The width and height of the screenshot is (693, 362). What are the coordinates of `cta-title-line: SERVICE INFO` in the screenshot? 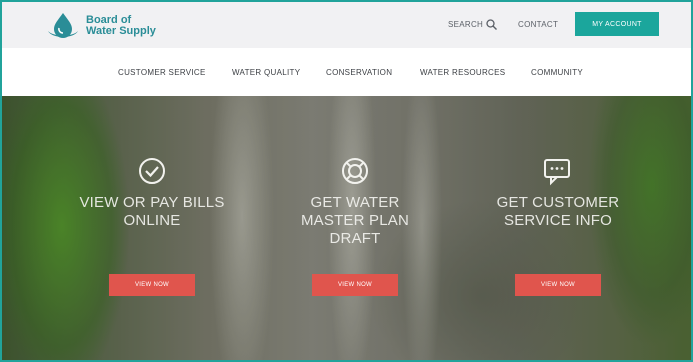 It's located at (558, 220).